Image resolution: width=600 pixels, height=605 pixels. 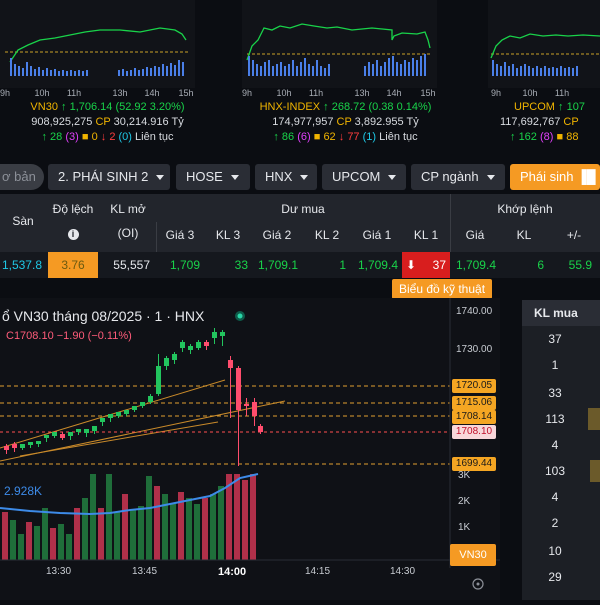 What do you see at coordinates (555, 523) in the screenshot?
I see `list-item: 2` at bounding box center [555, 523].